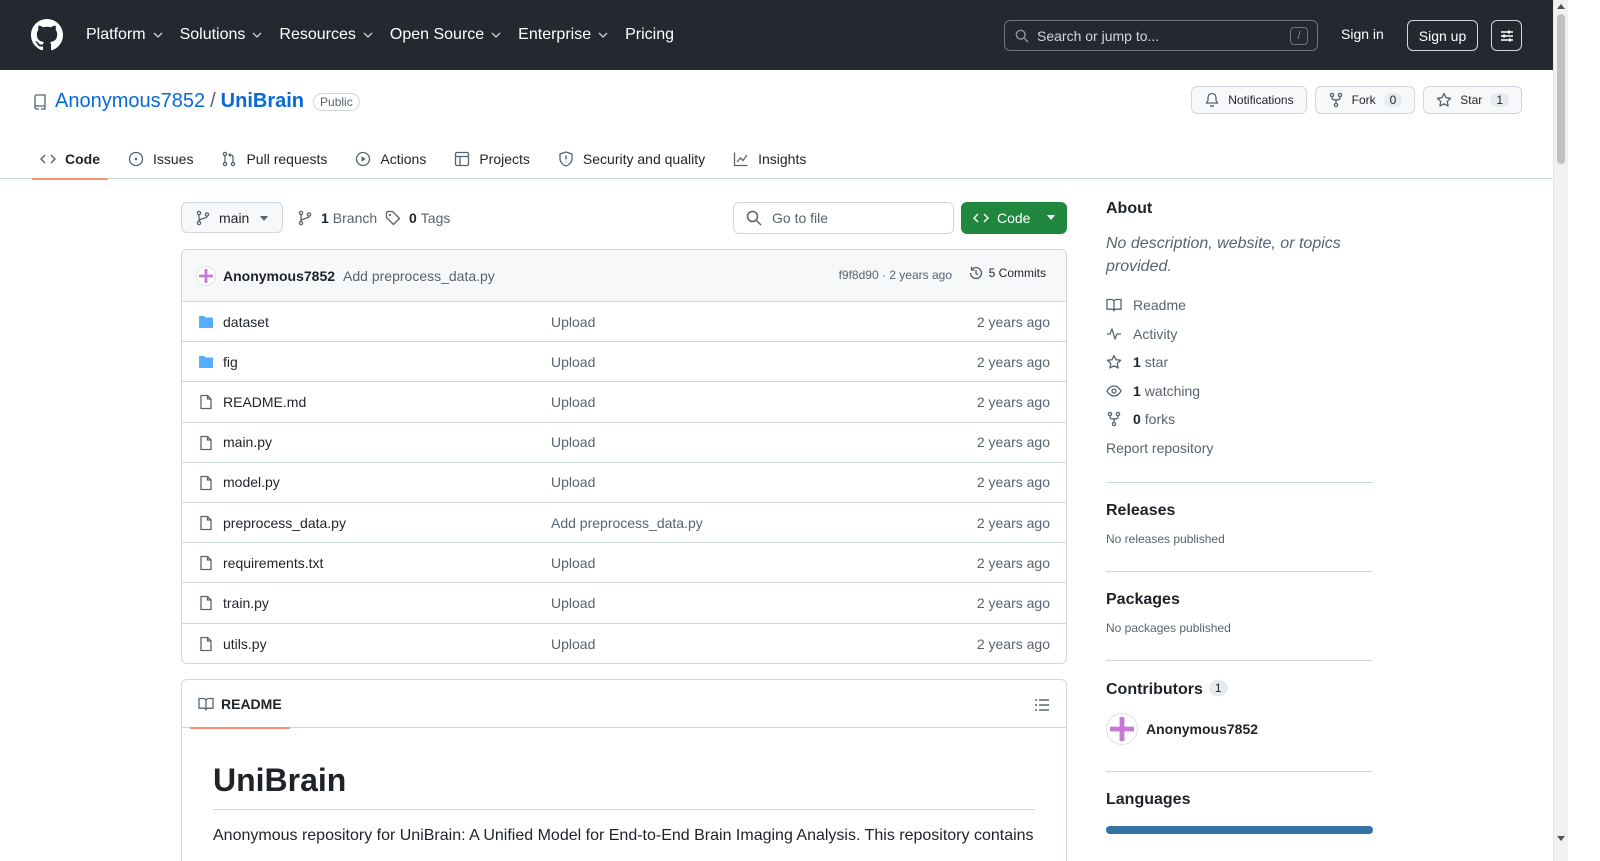  What do you see at coordinates (1239, 419) in the screenshot?
I see `forks-link: 0 forks` at bounding box center [1239, 419].